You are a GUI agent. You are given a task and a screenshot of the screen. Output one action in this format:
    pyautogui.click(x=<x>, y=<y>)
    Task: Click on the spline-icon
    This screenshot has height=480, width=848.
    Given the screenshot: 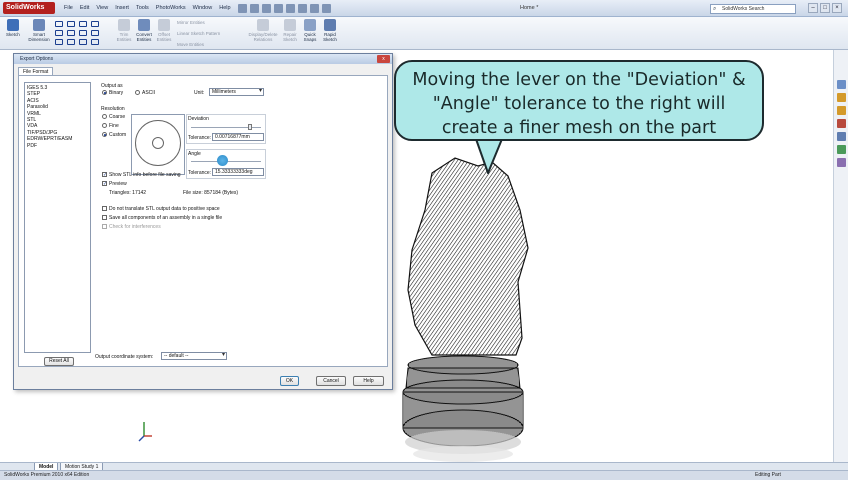 What is the action you would take?
    pyautogui.click(x=83, y=24)
    